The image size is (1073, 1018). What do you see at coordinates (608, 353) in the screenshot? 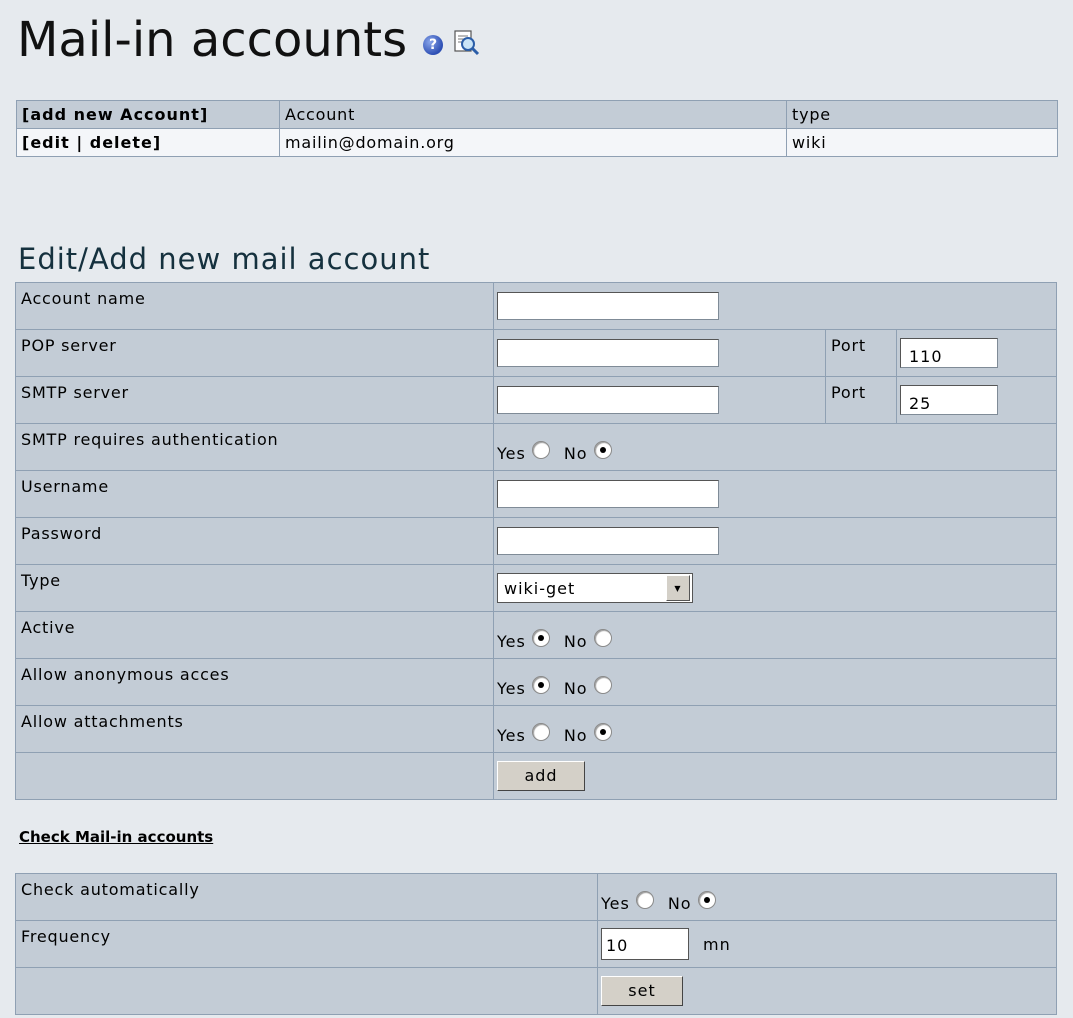
I see `pop-server-input` at bounding box center [608, 353].